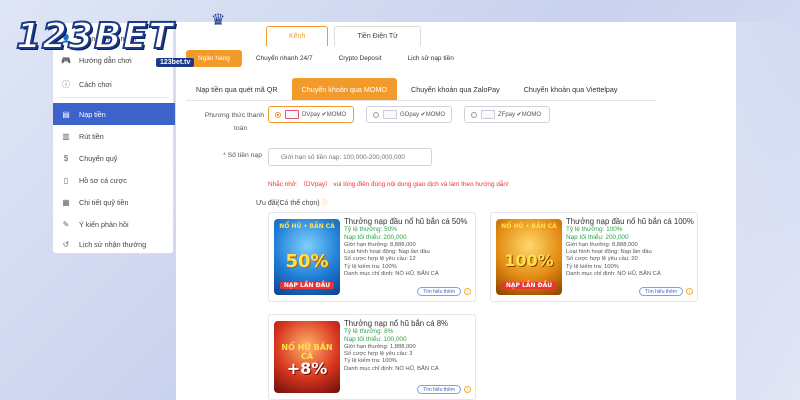 The image size is (800, 400). I want to click on sidebar-item-label: Nạp tiền, so click(92, 114).